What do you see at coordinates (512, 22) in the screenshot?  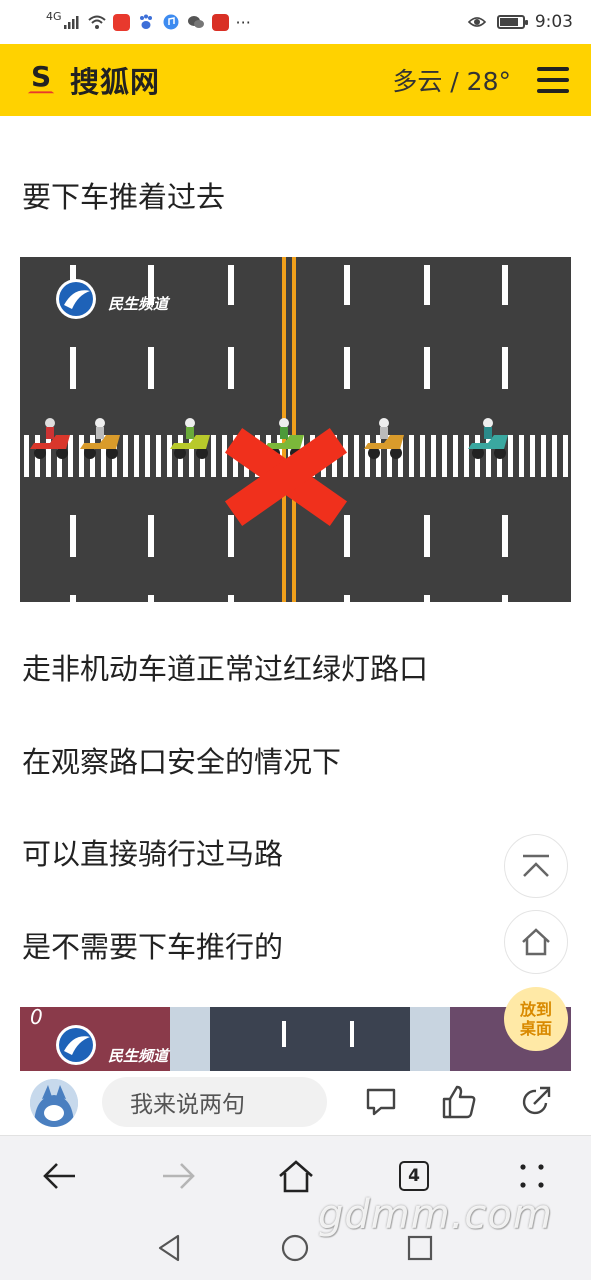 I see `battery-icon` at bounding box center [512, 22].